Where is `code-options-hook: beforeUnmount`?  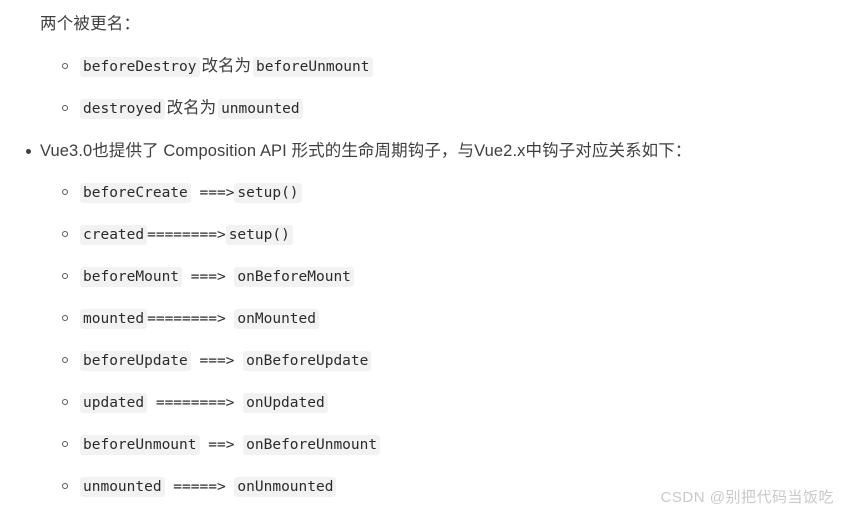
code-options-hook: beforeUnmount is located at coordinates (140, 445).